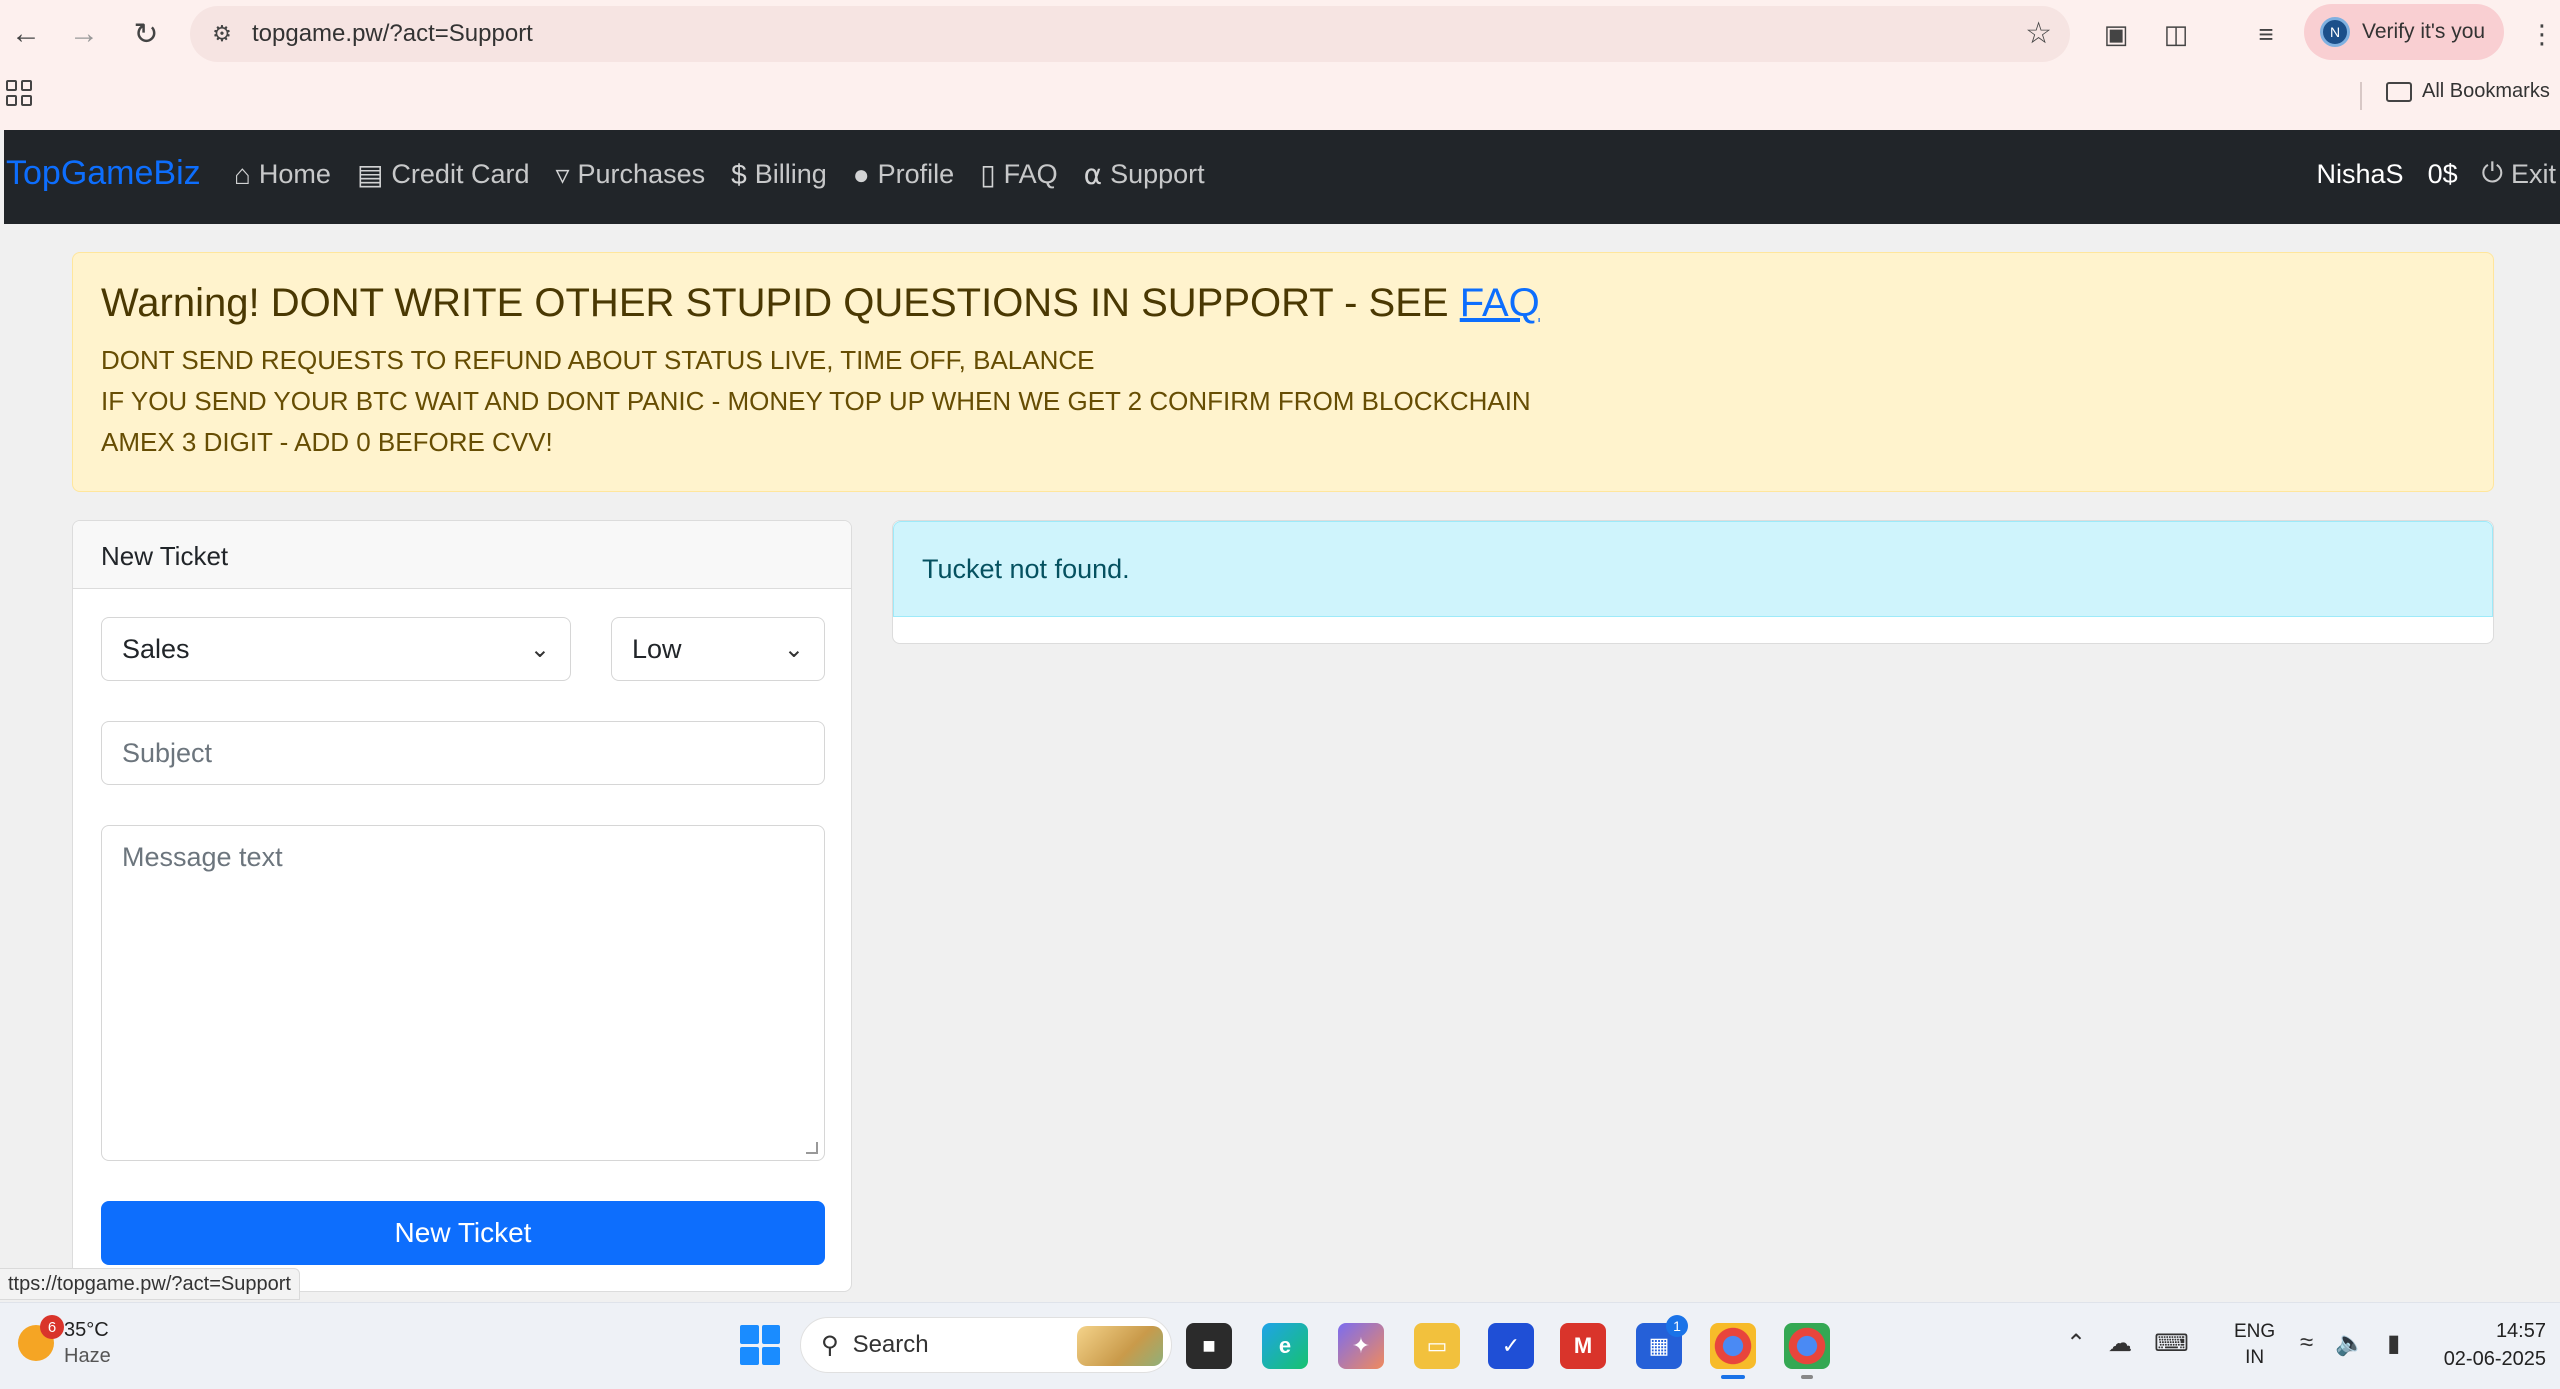 The height and width of the screenshot is (1389, 2560). Describe the element at coordinates (327, 442) in the screenshot. I see `warning-line-3: AMEX 3 DIGIT - ADD 0 BEFORE CVV!` at that location.